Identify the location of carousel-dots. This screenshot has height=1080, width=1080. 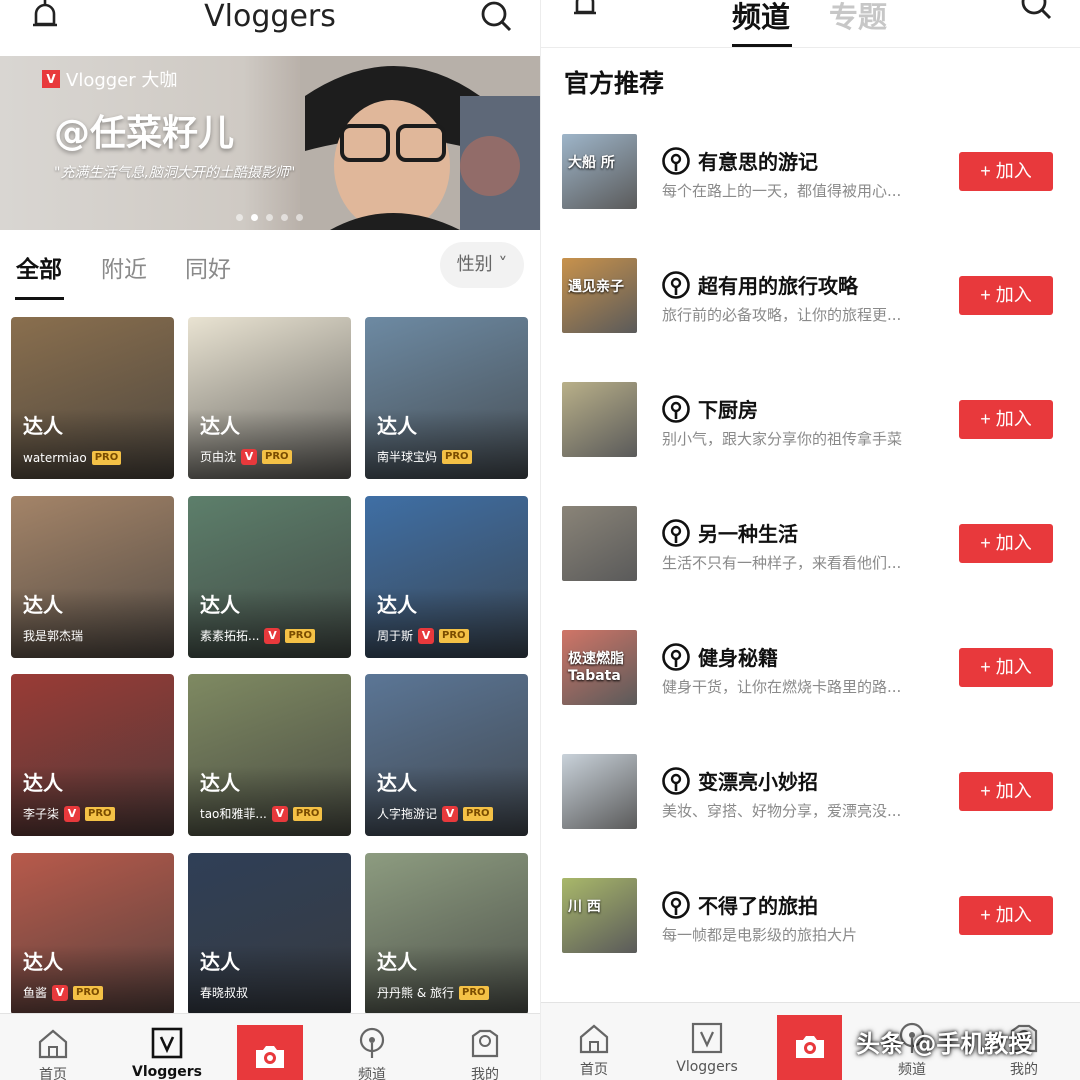
(269, 217).